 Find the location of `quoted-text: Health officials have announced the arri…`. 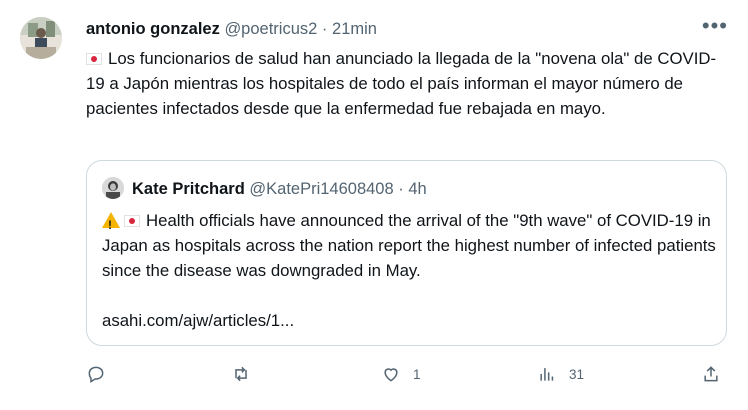

quoted-text: Health officials have announced the arri… is located at coordinates (409, 245).